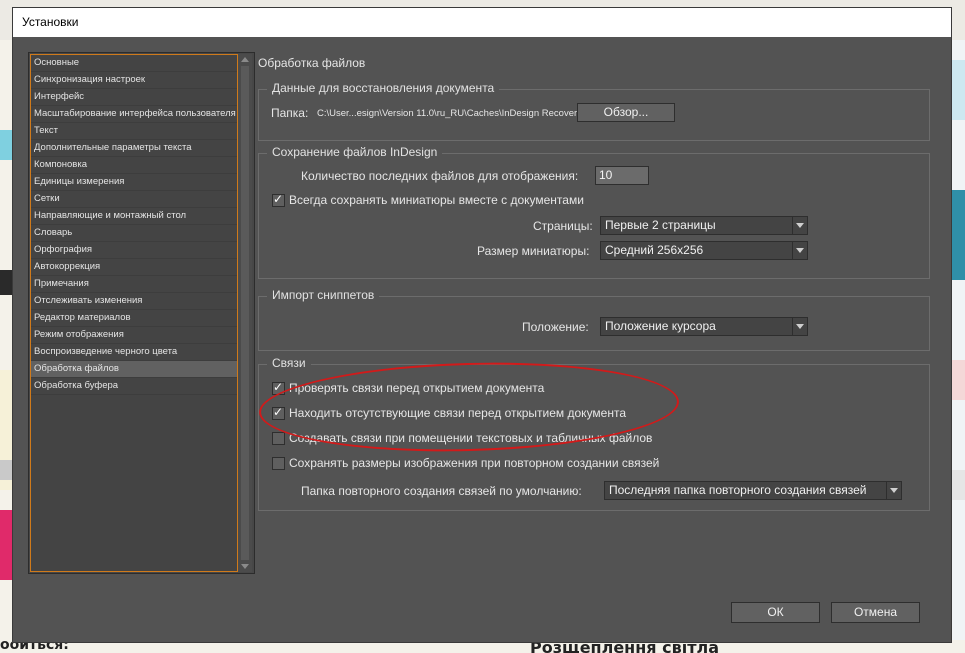 The width and height of the screenshot is (965, 653). I want to click on scroll-up-icon, so click(245, 59).